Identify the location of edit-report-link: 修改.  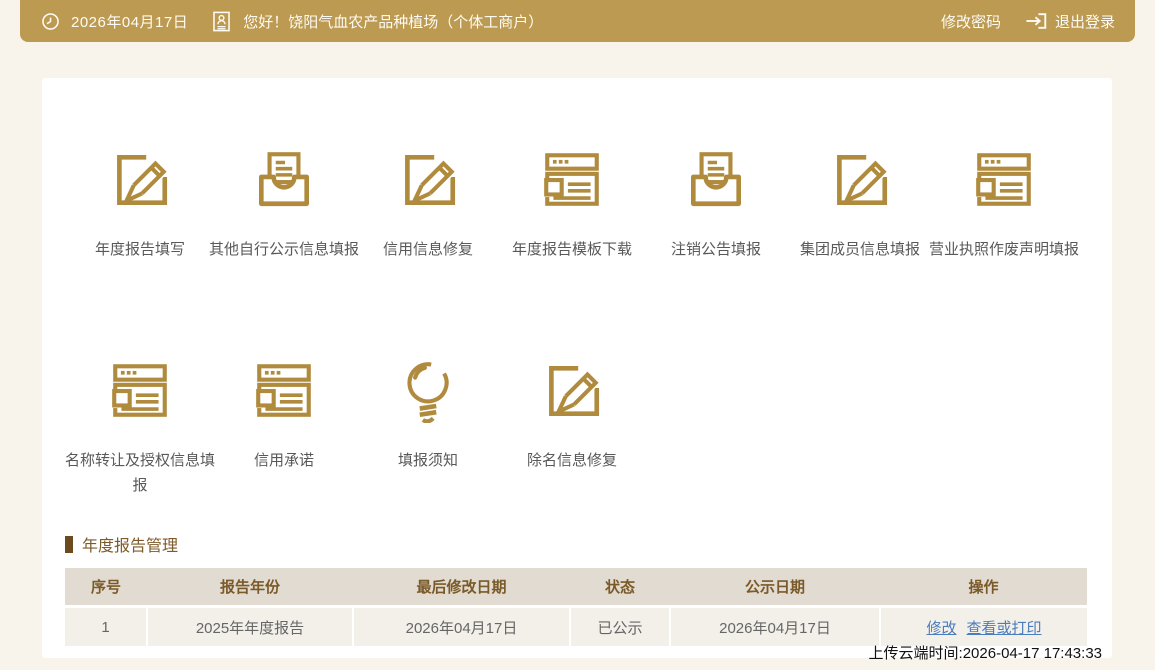
(941, 628).